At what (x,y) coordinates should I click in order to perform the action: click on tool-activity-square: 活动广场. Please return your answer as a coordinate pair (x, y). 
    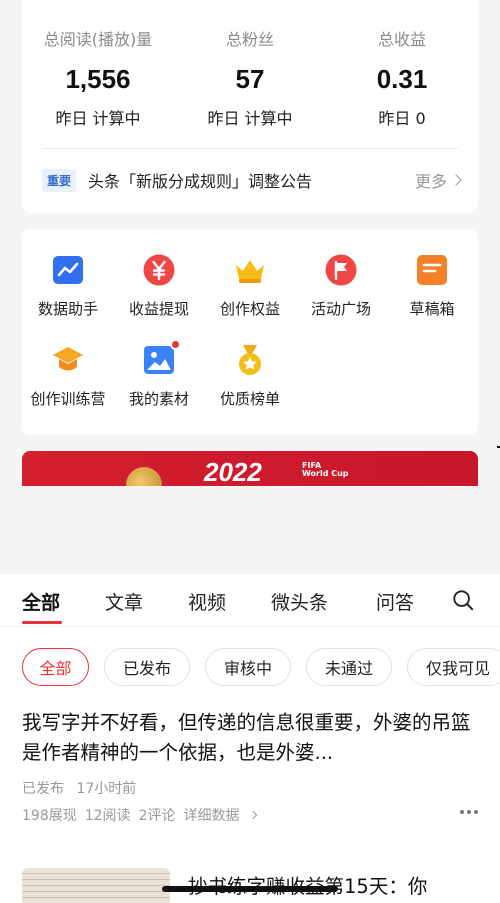
    Looking at the image, I should click on (341, 286).